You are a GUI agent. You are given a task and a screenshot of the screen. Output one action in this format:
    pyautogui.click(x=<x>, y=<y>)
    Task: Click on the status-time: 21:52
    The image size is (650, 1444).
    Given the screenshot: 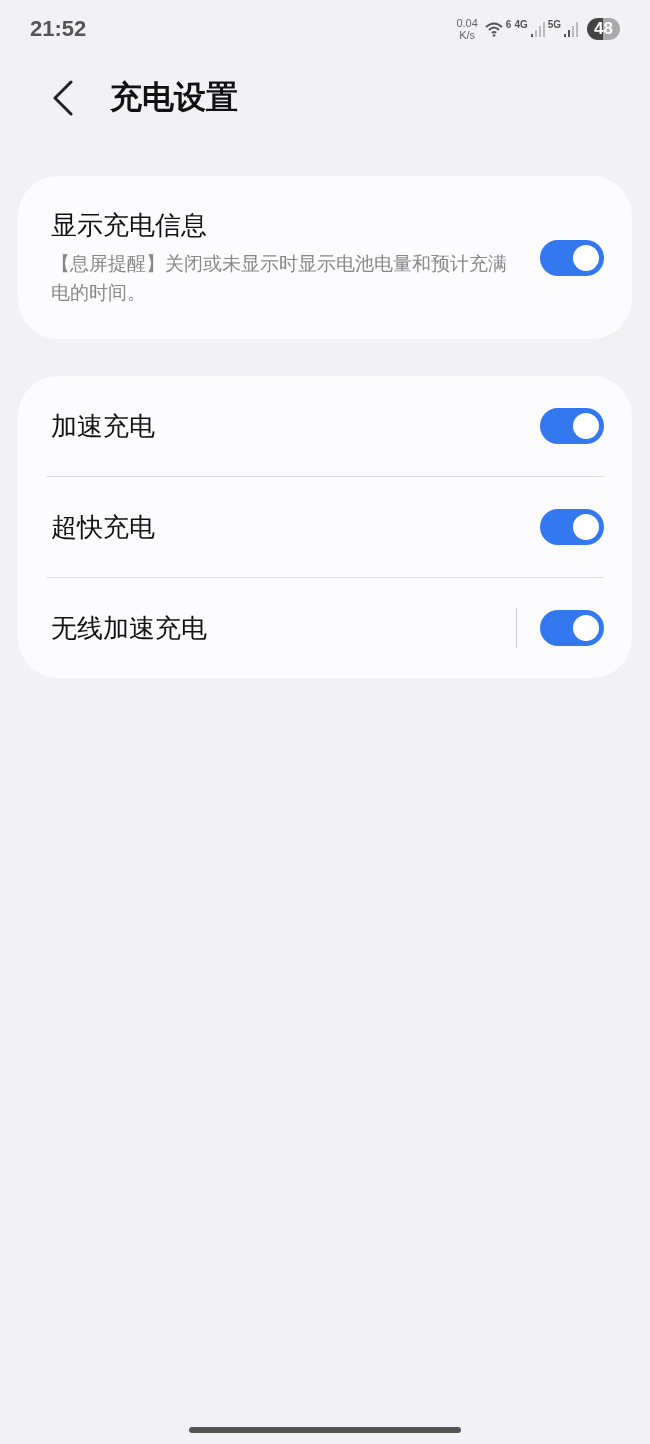 What is the action you would take?
    pyautogui.click(x=58, y=29)
    